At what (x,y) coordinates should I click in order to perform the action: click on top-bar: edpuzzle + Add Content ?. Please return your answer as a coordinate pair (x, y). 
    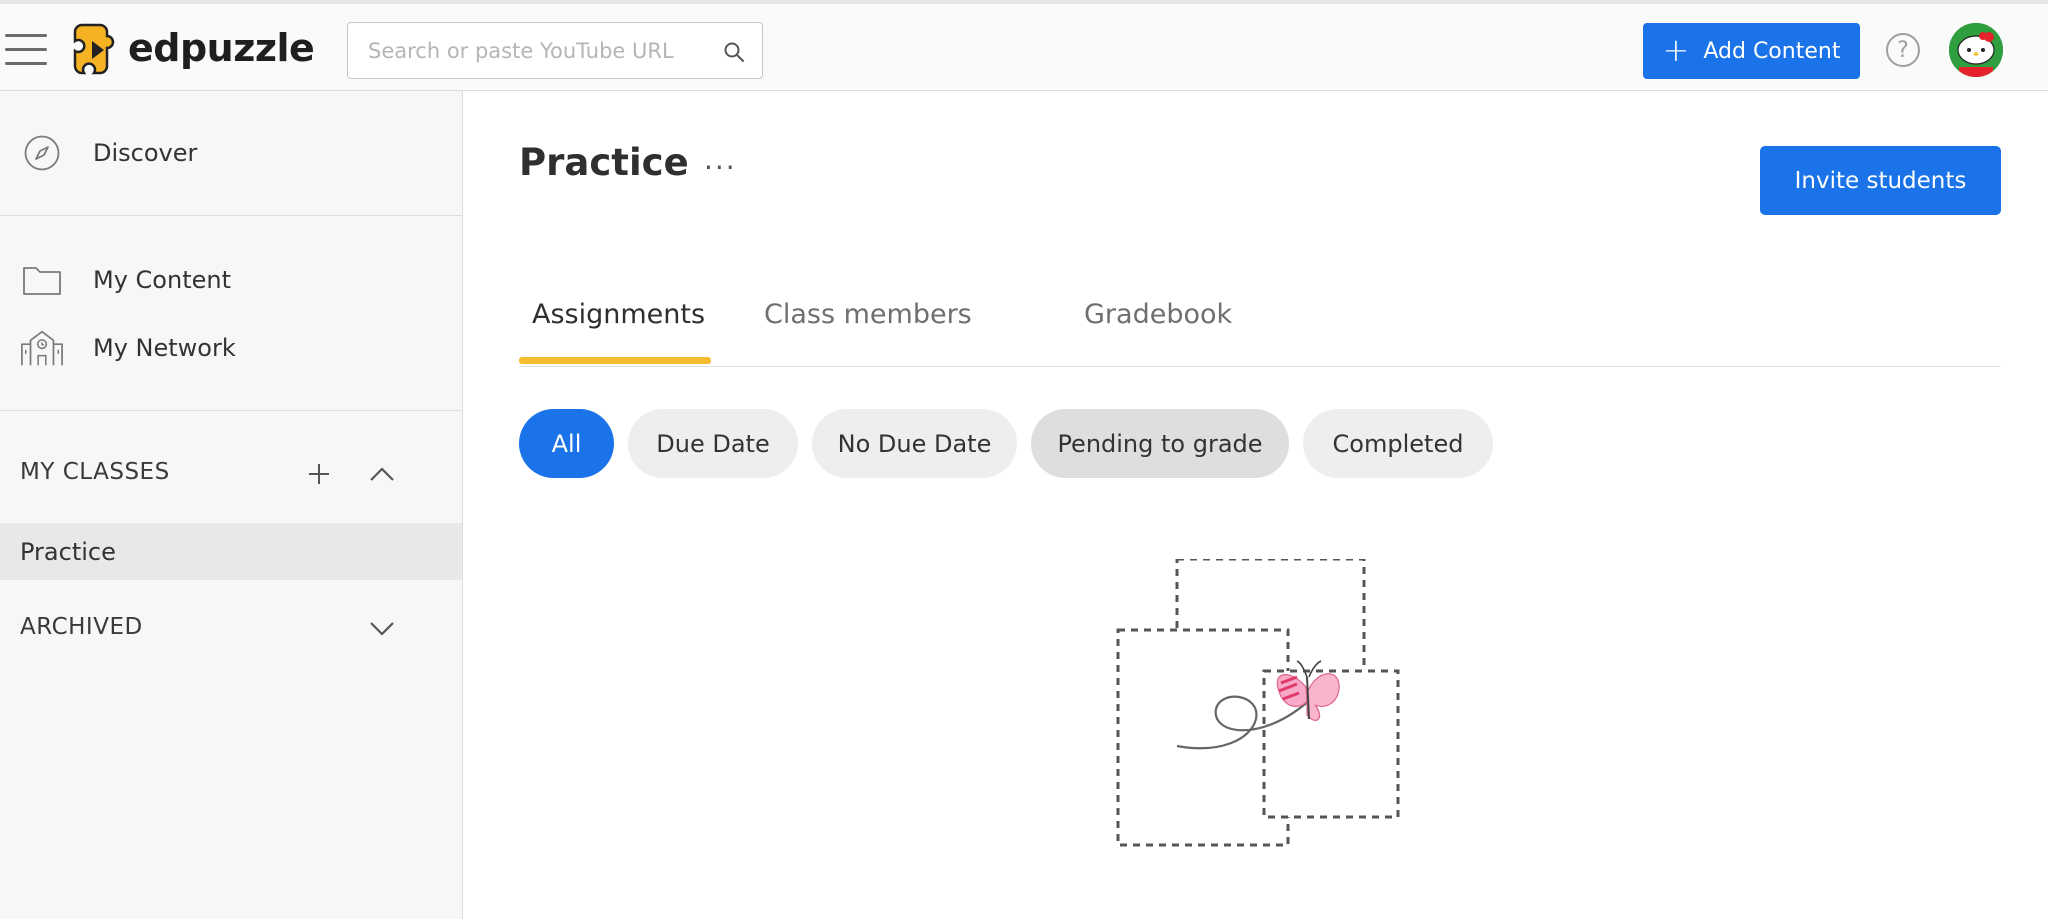
    Looking at the image, I should click on (1024, 45).